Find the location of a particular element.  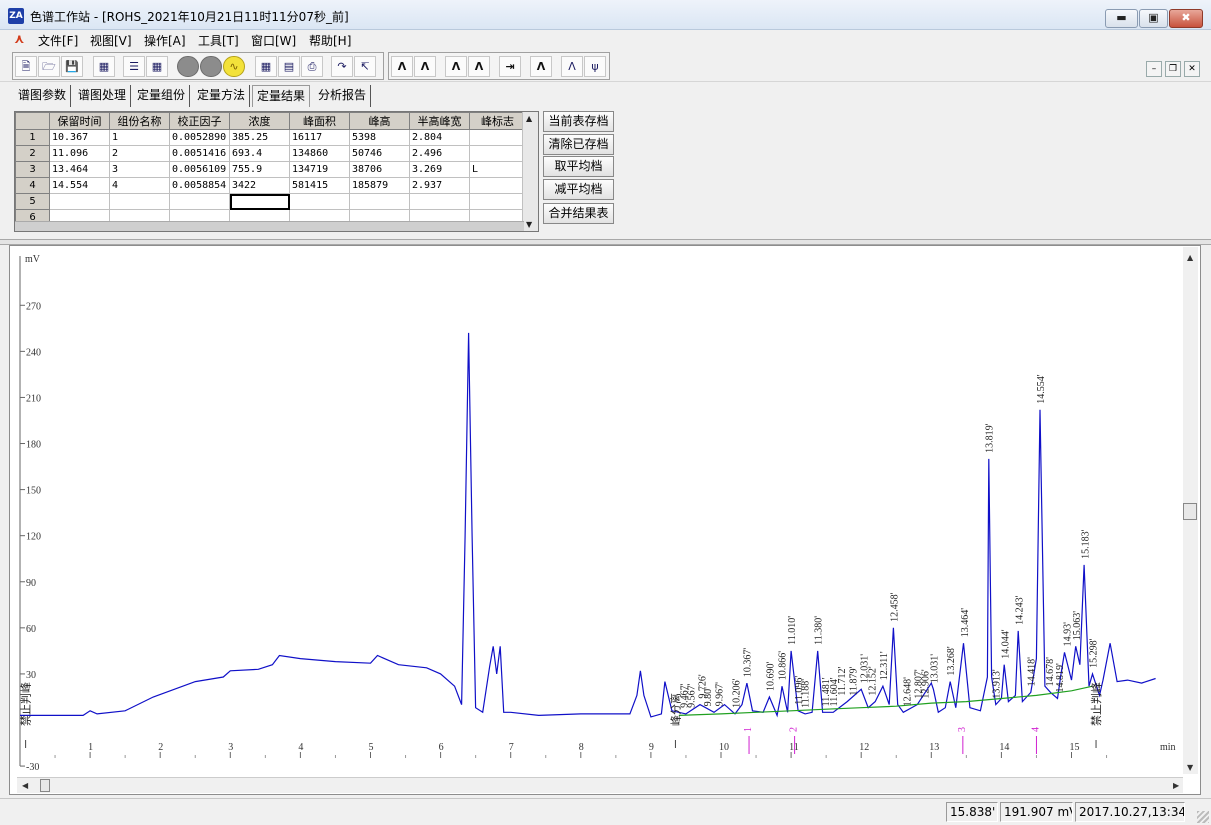

table-cell: 38706 is located at coordinates (379, 169).